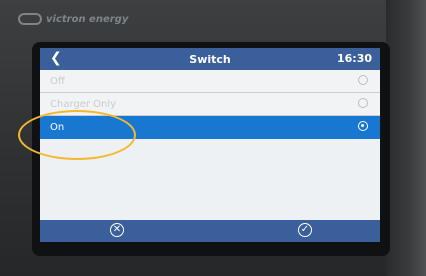 The image size is (426, 276). What do you see at coordinates (210, 81) in the screenshot?
I see `option-row-off: Off` at bounding box center [210, 81].